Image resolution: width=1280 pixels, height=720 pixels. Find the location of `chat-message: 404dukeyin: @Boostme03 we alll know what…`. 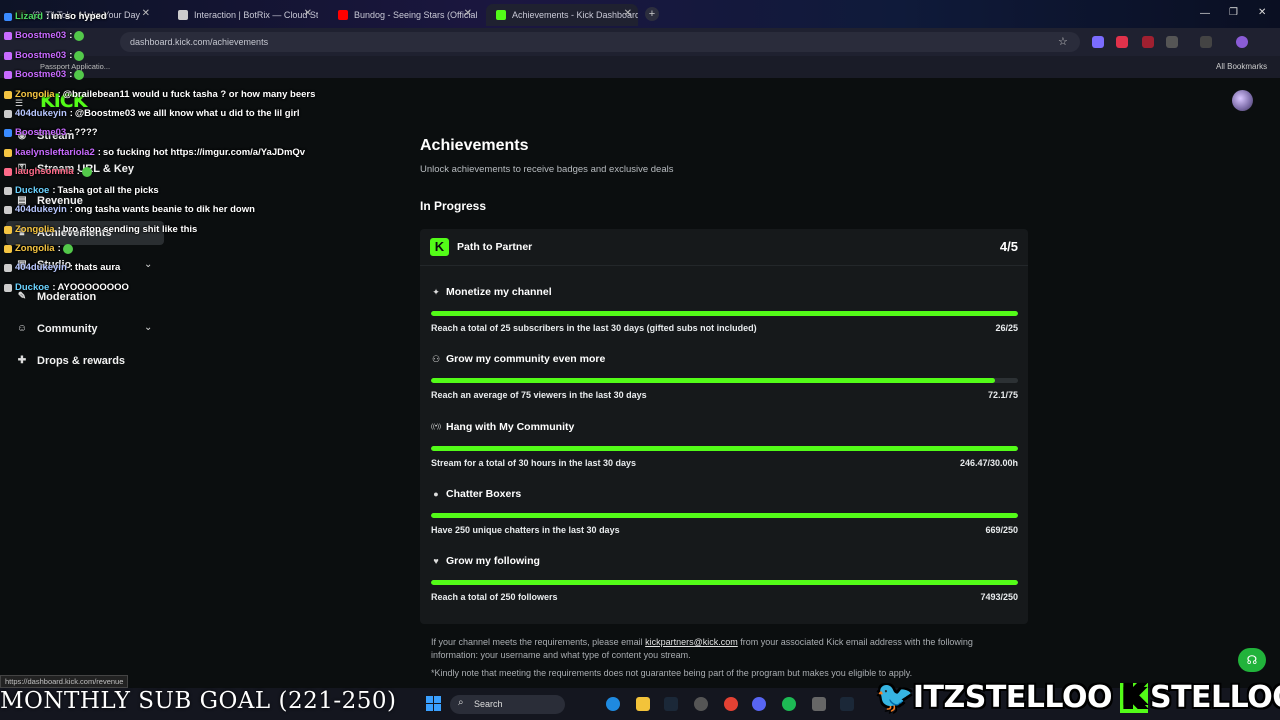

chat-message: 404dukeyin: @Boostme03 we alll know what… is located at coordinates (152, 113).